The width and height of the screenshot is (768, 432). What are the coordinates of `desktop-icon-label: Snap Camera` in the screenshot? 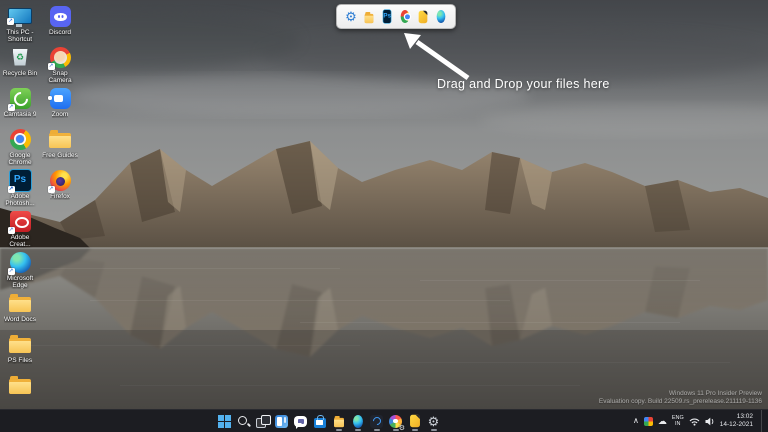 It's located at (60, 77).